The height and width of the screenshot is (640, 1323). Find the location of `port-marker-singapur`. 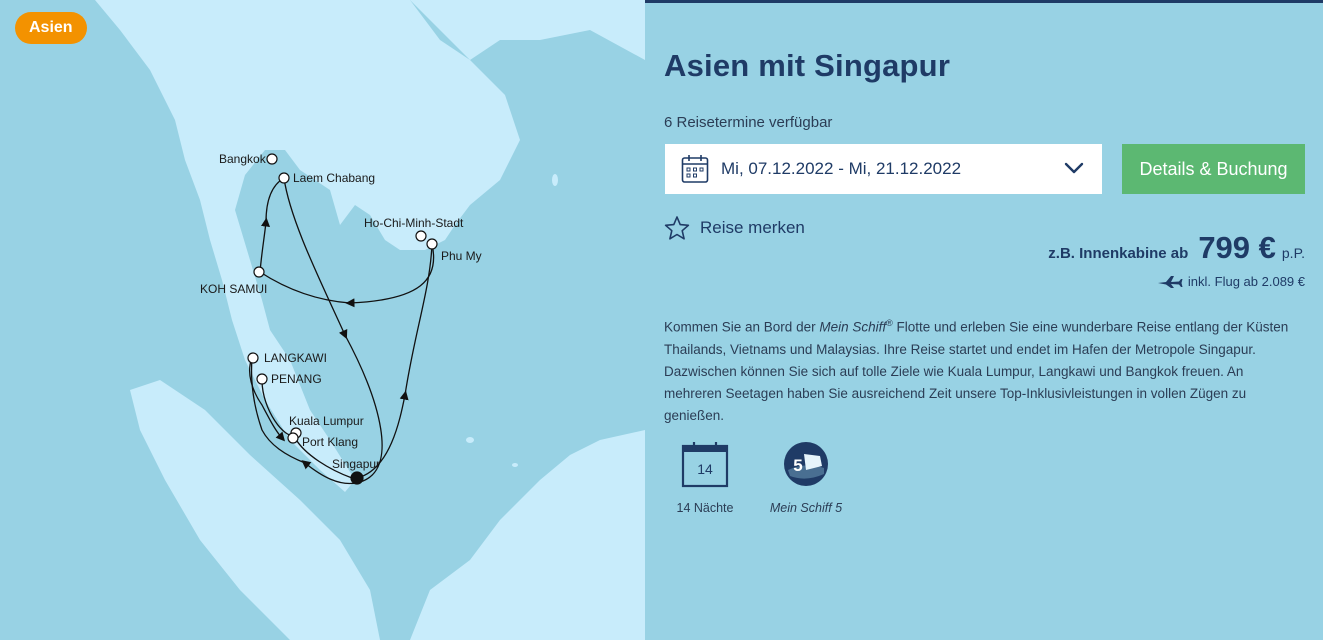

port-marker-singapur is located at coordinates (357, 478).